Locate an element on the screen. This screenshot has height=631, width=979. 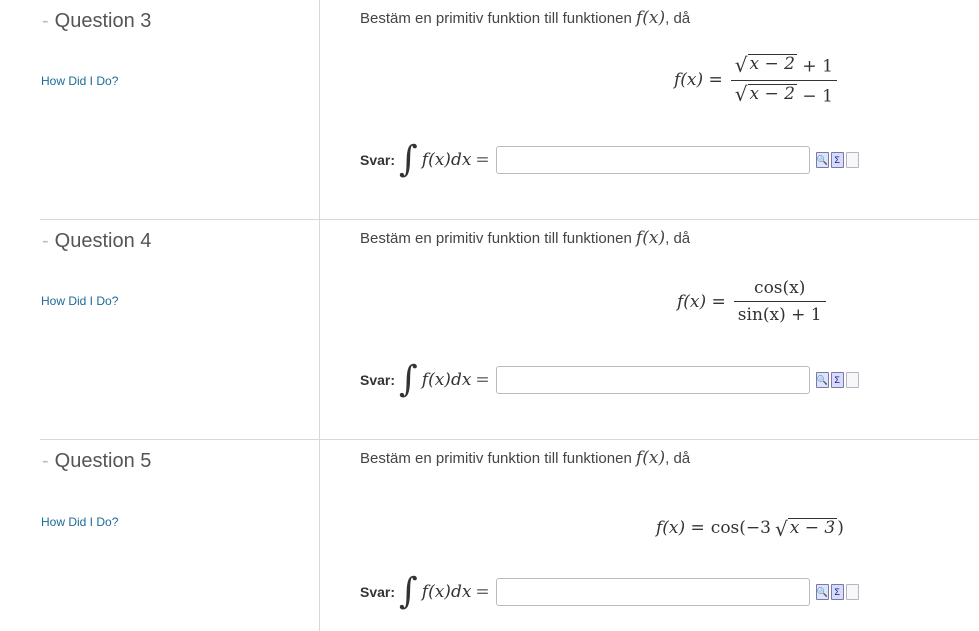
question-sidebar: - Question 4 How Did I Do? is located at coordinates (160, 330).